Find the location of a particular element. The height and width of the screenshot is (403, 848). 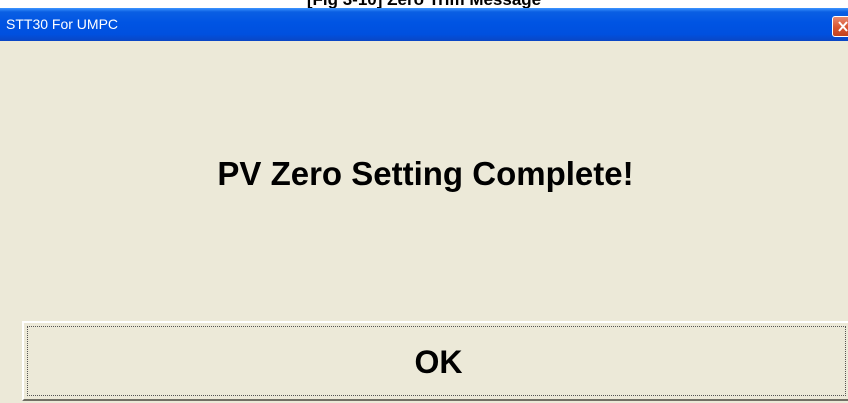

title-bar: STT30 For UMPC is located at coordinates (424, 24).